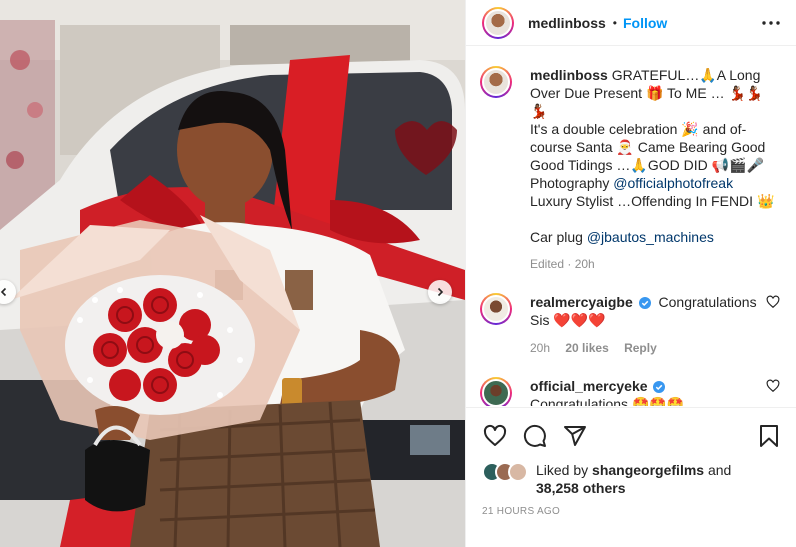 The image size is (796, 547). Describe the element at coordinates (673, 183) in the screenshot. I see `photographer-mention-link: @officialphotofreak` at that location.